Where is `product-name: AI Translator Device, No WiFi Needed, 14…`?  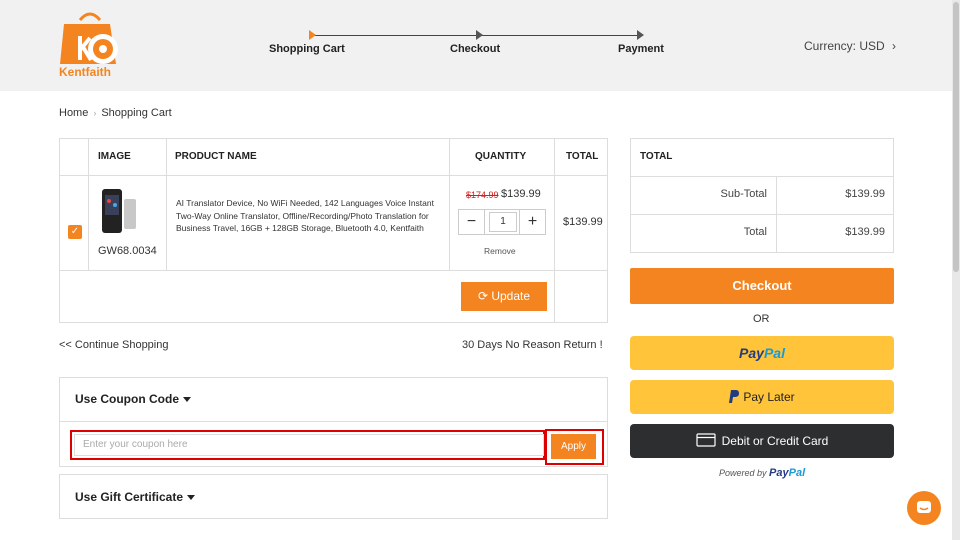
product-name: AI Translator Device, No WiFi Needed, 14… is located at coordinates (312, 216).